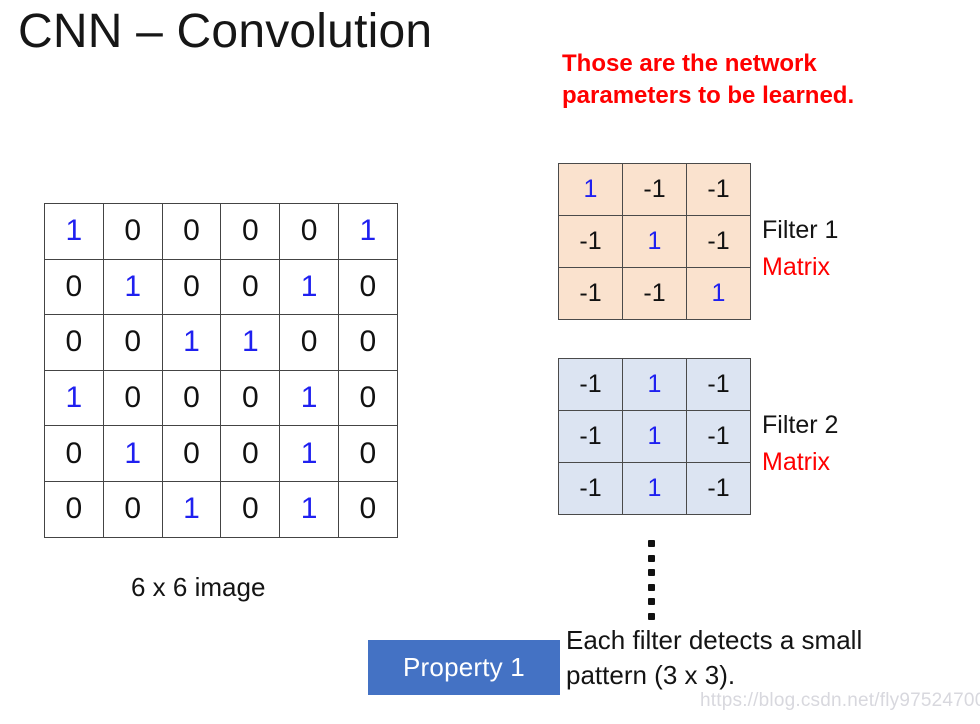 The width and height of the screenshot is (980, 724). Describe the element at coordinates (191, 287) in the screenshot. I see `input-image-cell-1-2: 0` at that location.